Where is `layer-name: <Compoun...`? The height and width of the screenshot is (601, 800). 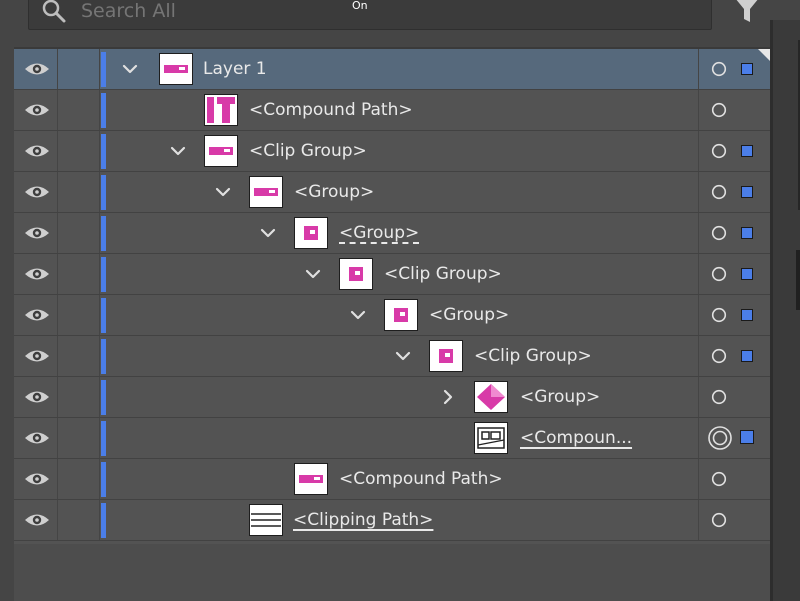
layer-name: <Compoun... is located at coordinates (576, 438).